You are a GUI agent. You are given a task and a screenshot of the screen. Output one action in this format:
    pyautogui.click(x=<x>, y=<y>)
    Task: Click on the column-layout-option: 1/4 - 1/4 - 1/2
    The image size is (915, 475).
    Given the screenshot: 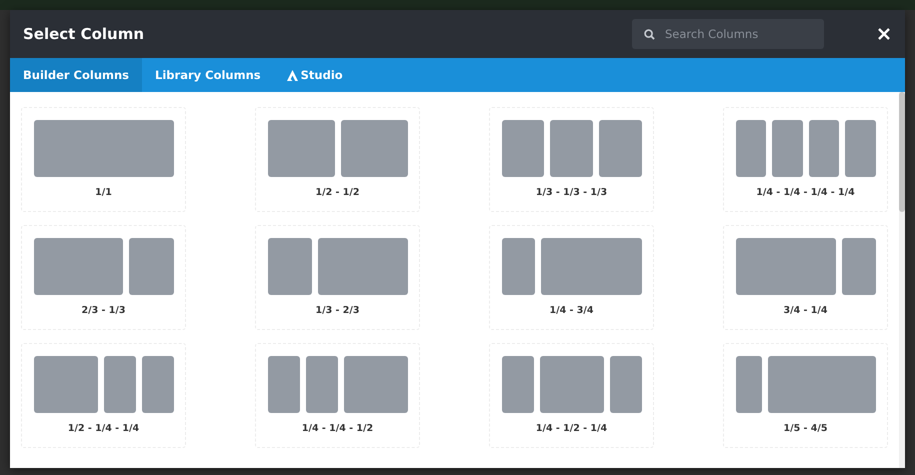 What is the action you would take?
    pyautogui.click(x=337, y=395)
    